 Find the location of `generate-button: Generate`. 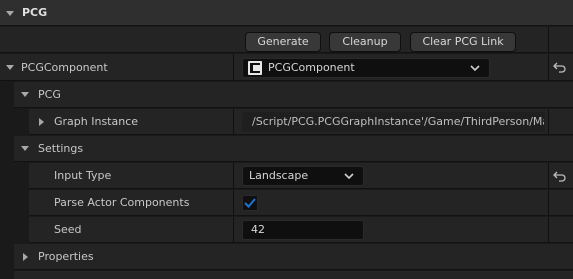

generate-button: Generate is located at coordinates (283, 42).